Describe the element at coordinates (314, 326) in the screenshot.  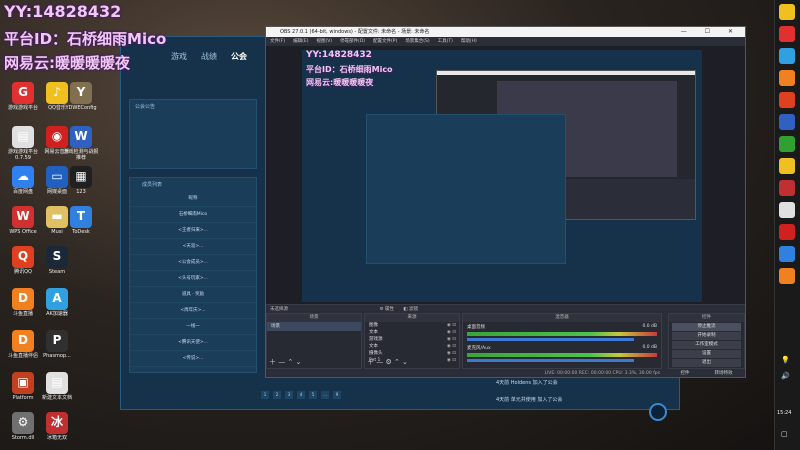
I see `scene-item: 场景` at that location.